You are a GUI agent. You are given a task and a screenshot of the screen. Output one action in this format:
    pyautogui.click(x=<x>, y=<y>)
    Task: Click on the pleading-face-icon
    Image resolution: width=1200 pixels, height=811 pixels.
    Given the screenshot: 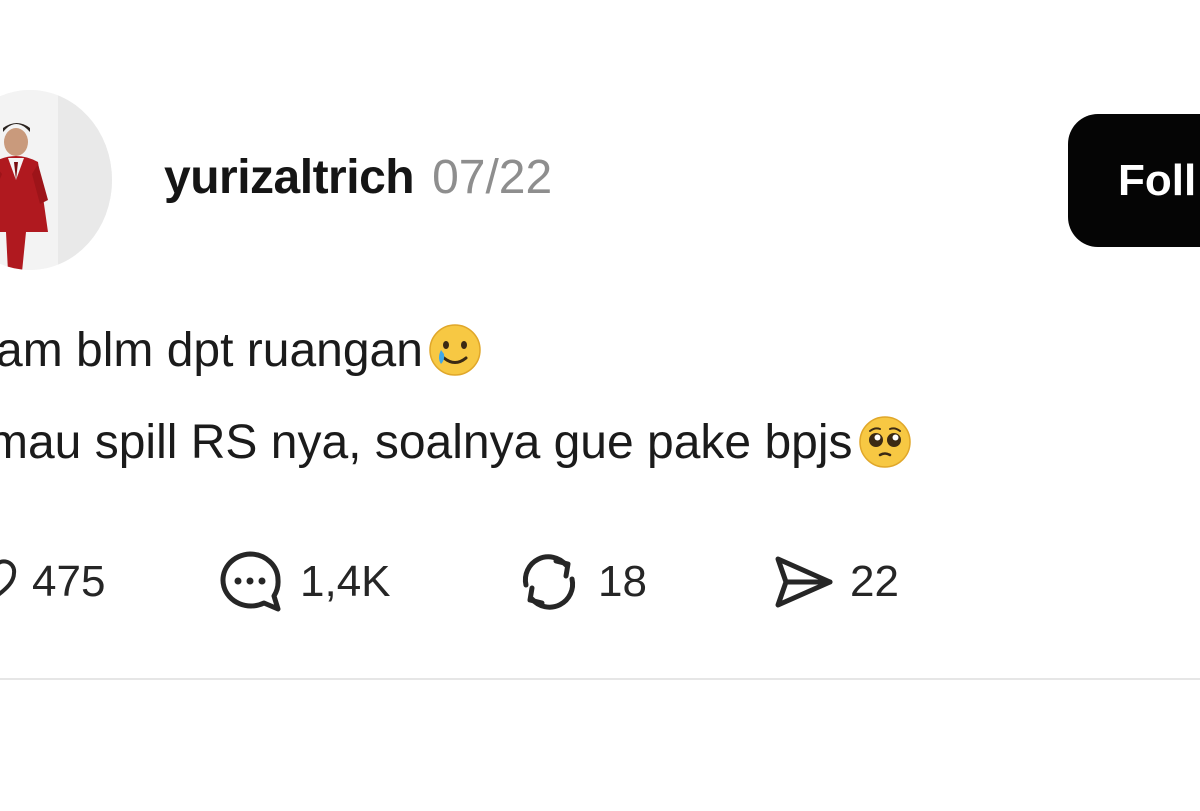 What is the action you would take?
    pyautogui.click(x=885, y=442)
    